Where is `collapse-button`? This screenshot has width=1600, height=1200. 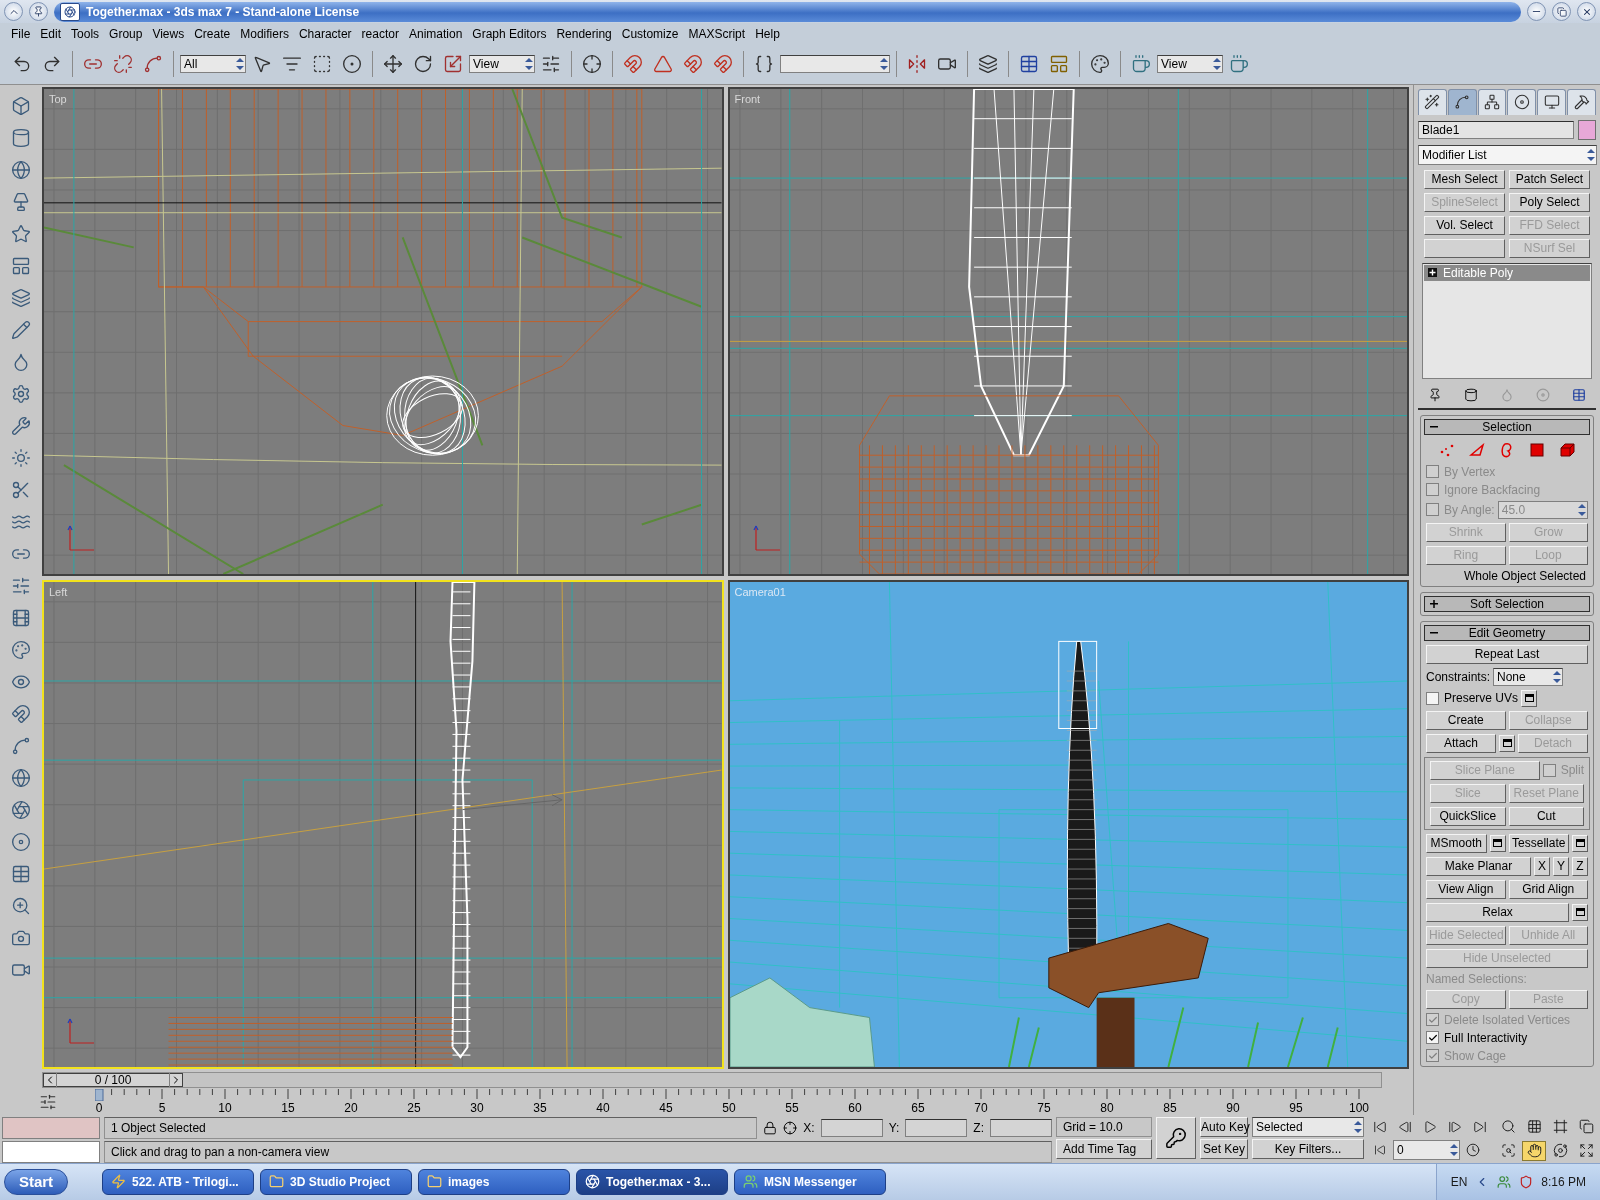
collapse-button is located at coordinates (13, 12).